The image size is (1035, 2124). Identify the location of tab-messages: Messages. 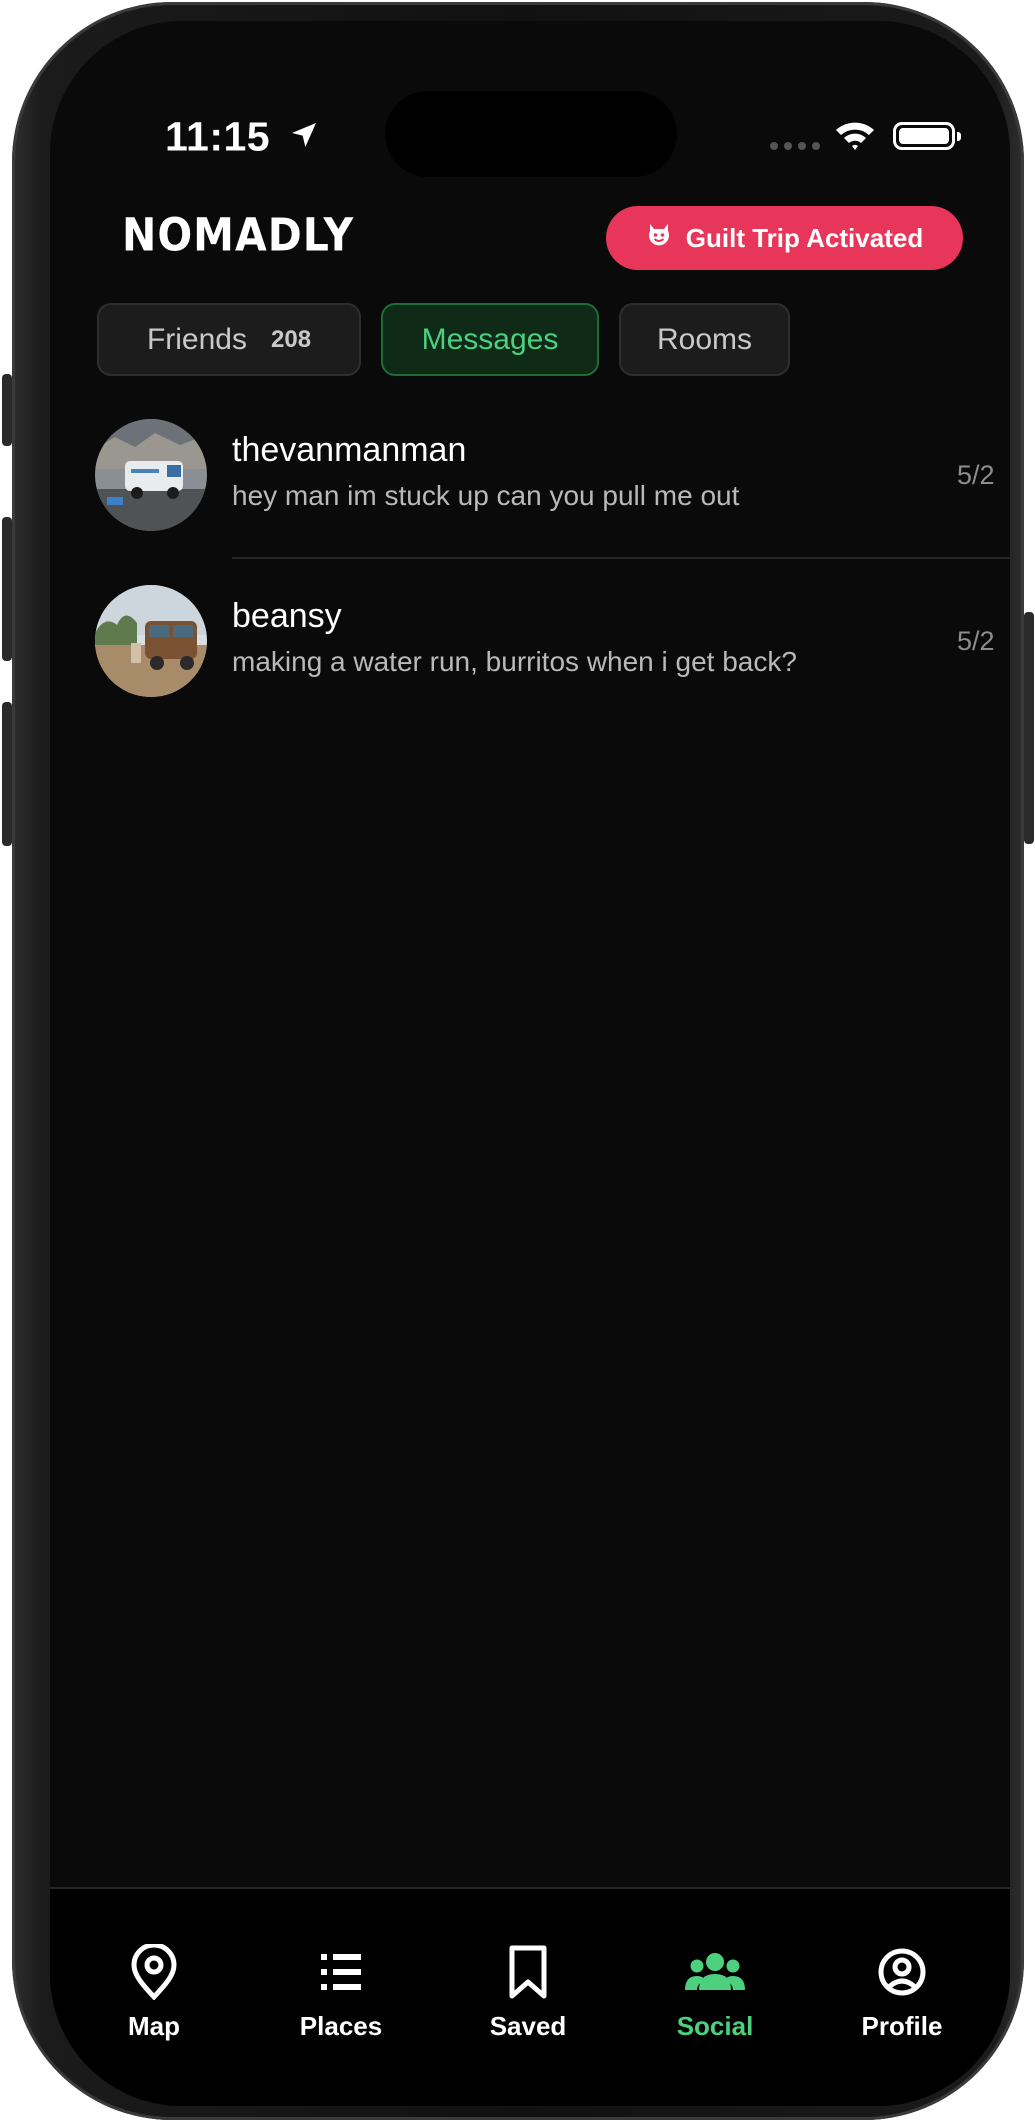
(490, 339).